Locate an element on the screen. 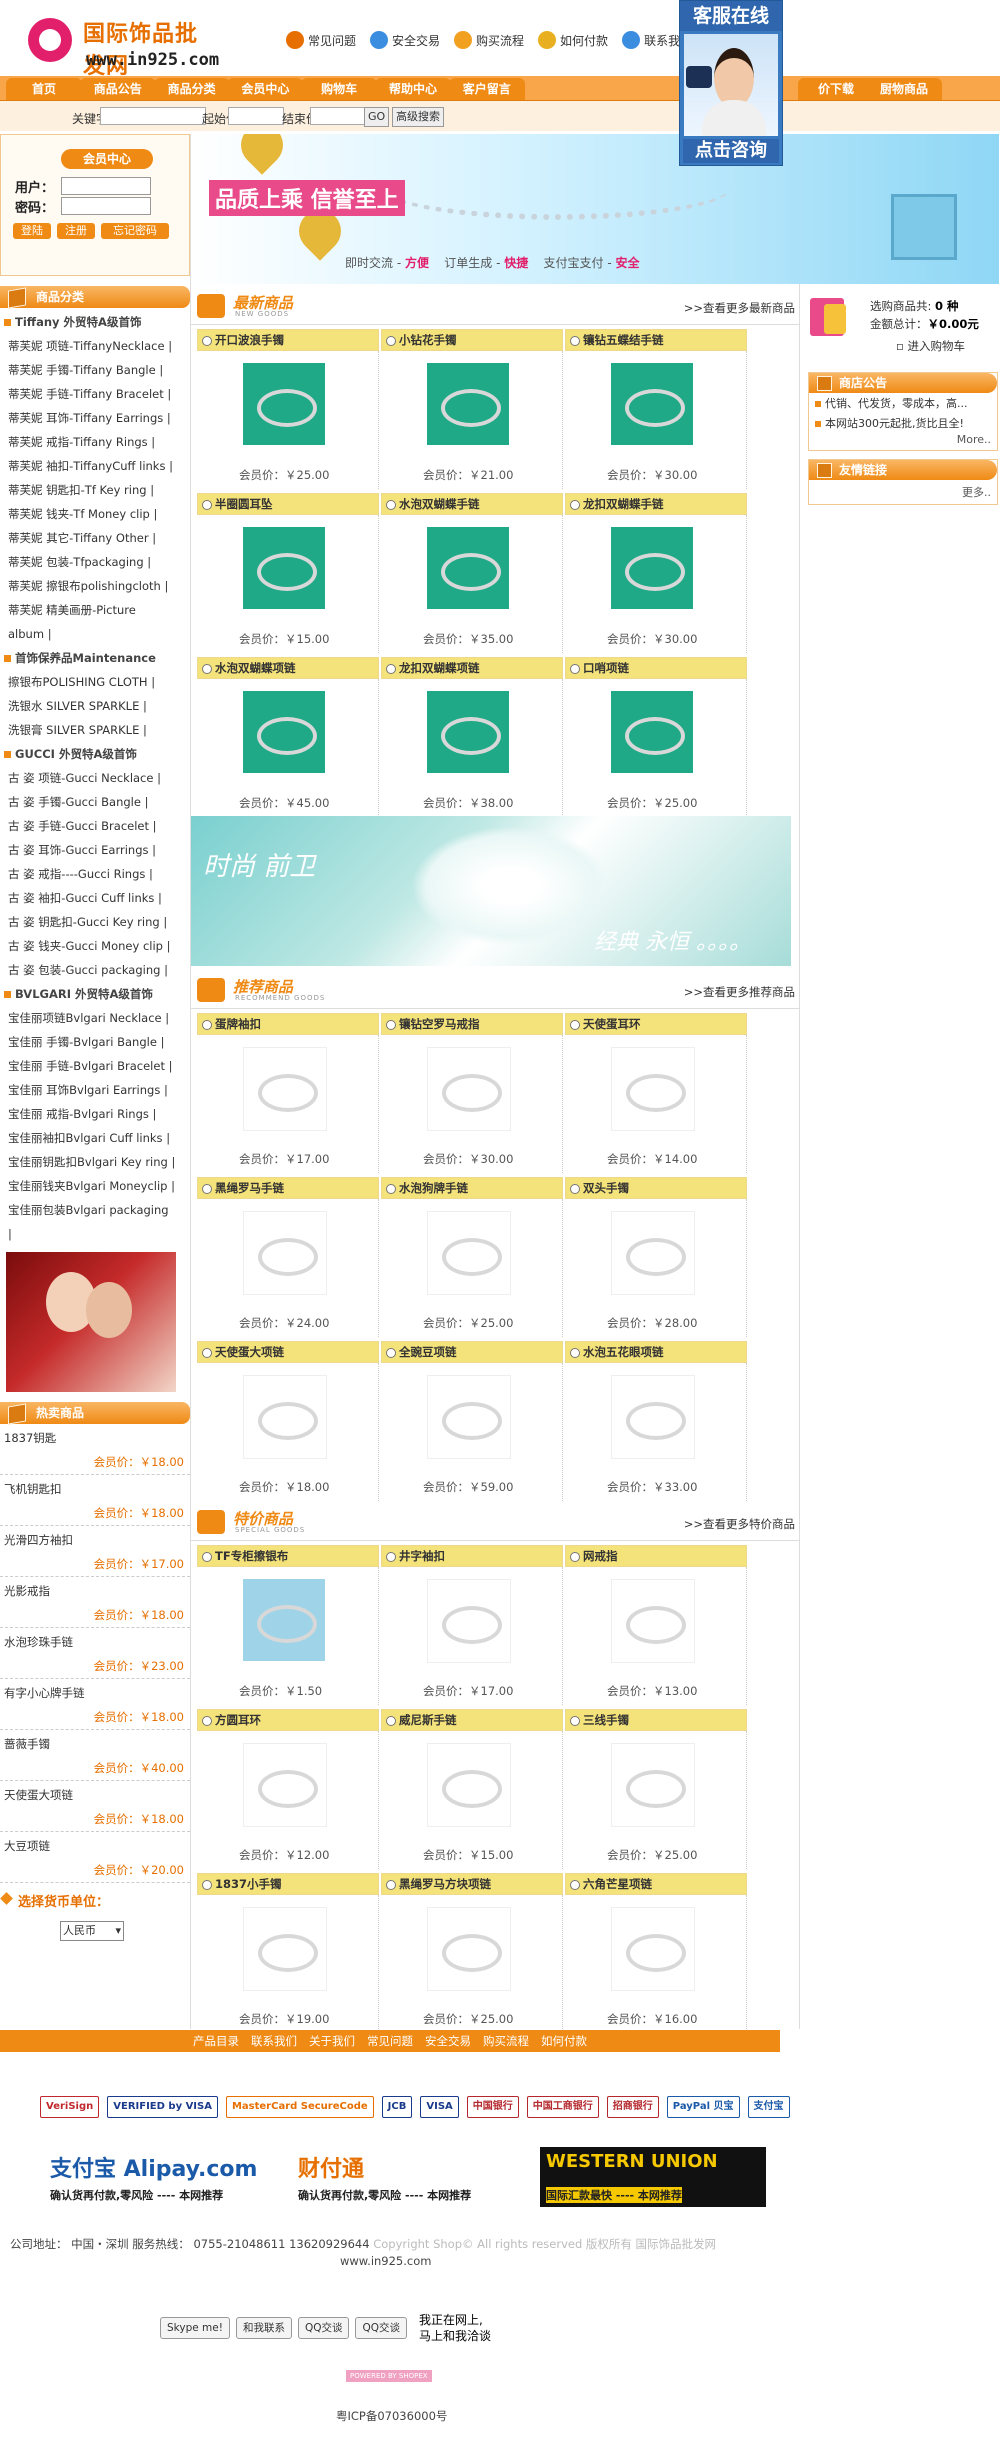  username-input is located at coordinates (106, 186).